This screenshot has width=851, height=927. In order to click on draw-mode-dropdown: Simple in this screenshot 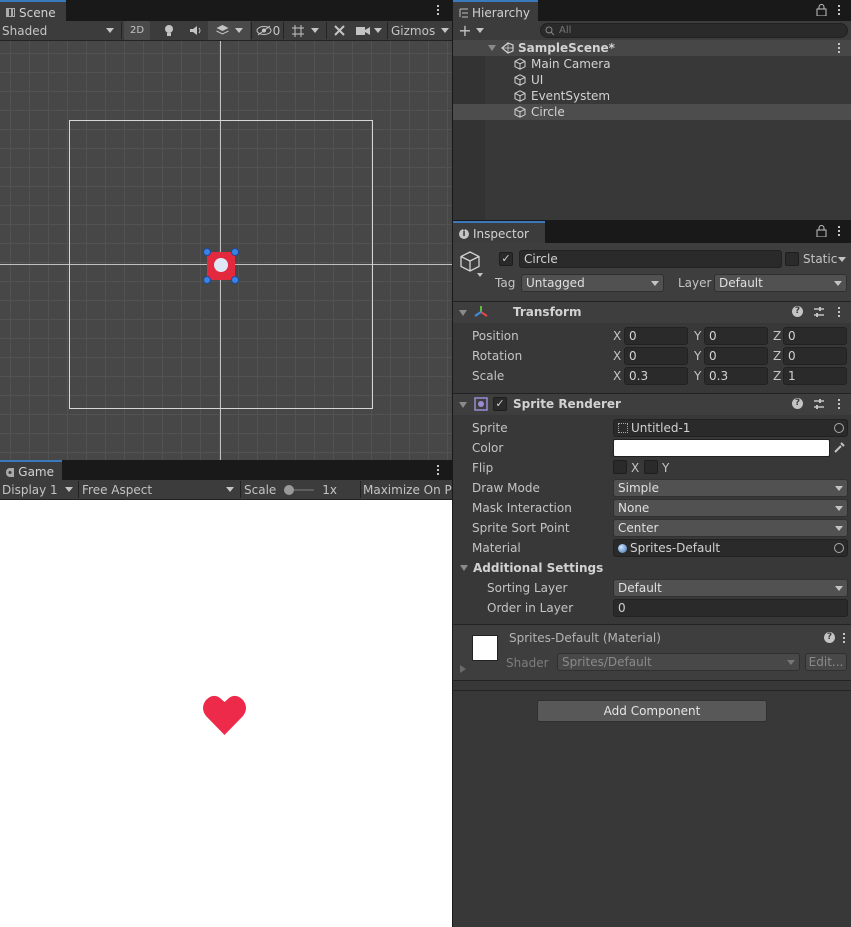, I will do `click(730, 488)`.